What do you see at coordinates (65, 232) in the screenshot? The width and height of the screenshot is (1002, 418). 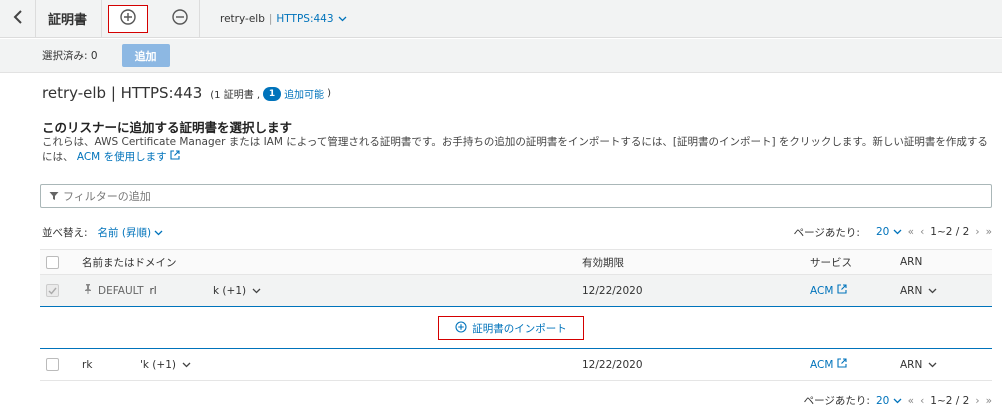 I see `sort-label: 並べ替え:` at bounding box center [65, 232].